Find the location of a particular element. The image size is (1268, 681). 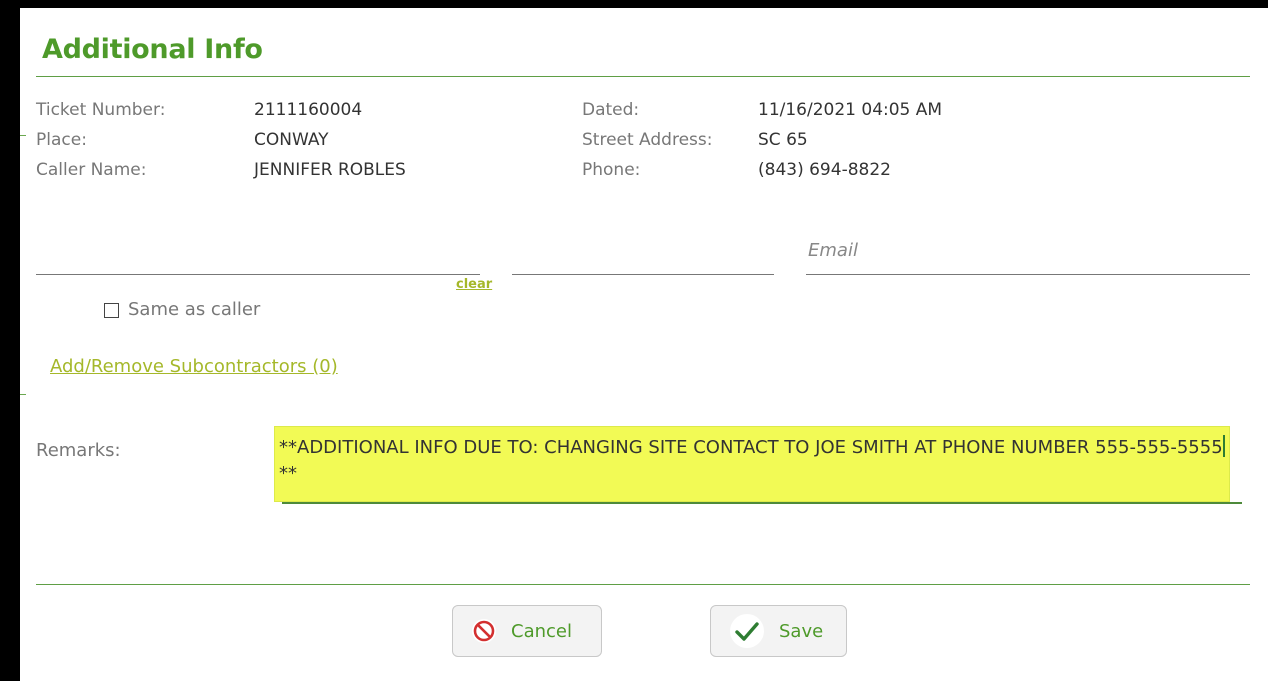

dated-value: 11/16/2021 04:05 AM is located at coordinates (850, 110).